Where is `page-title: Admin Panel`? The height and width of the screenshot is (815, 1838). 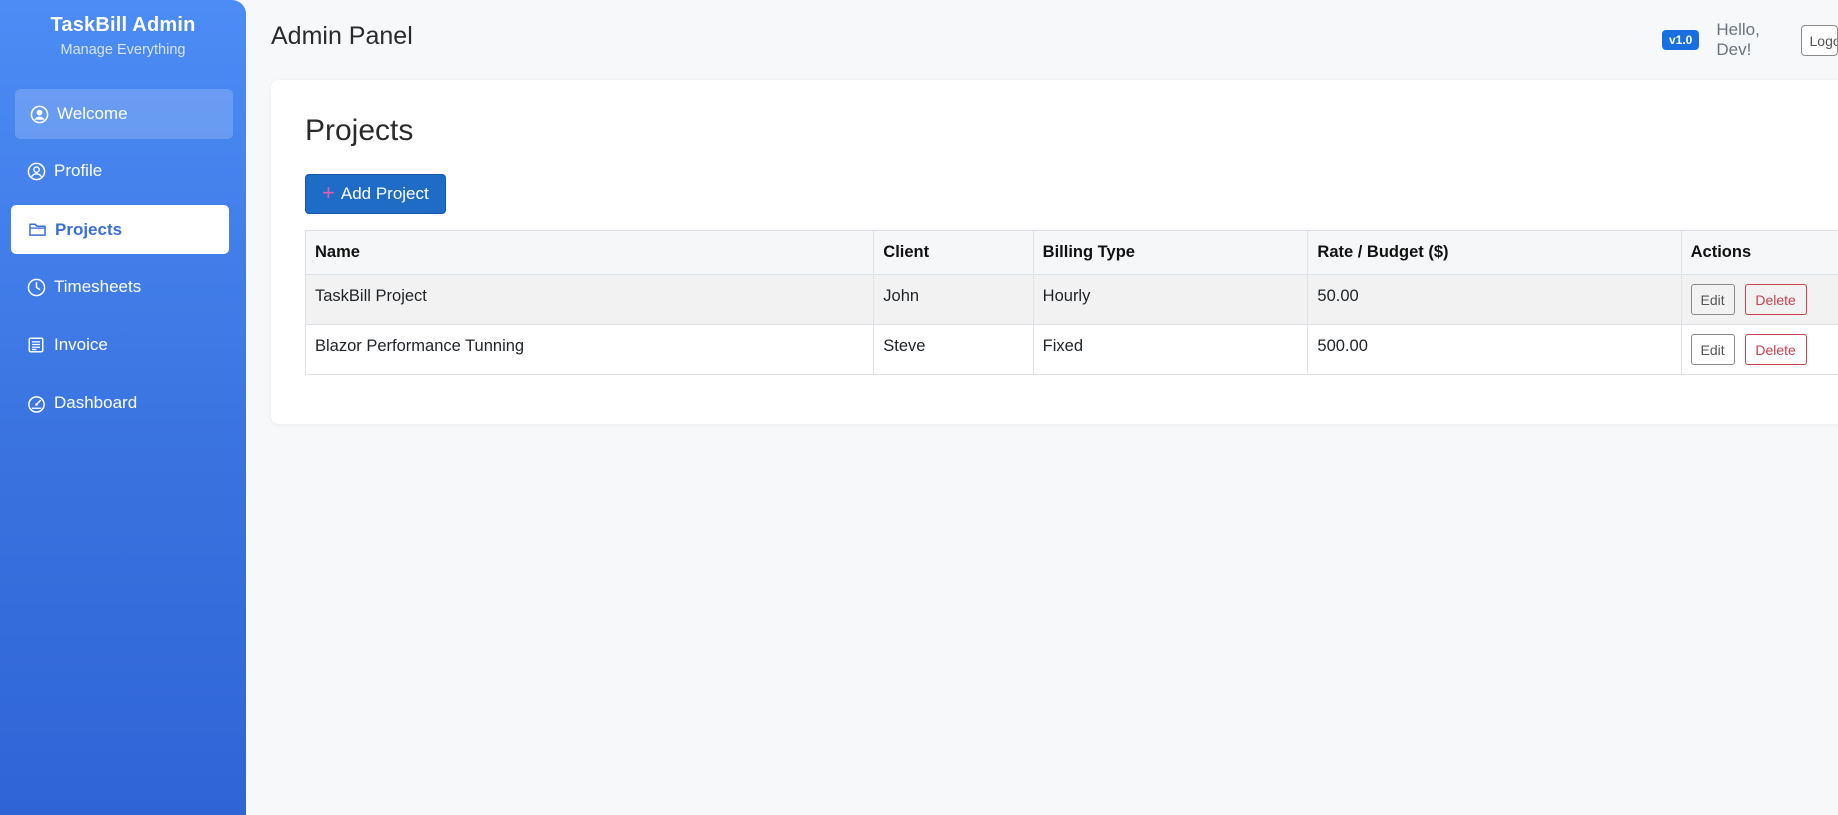 page-title: Admin Panel is located at coordinates (342, 36).